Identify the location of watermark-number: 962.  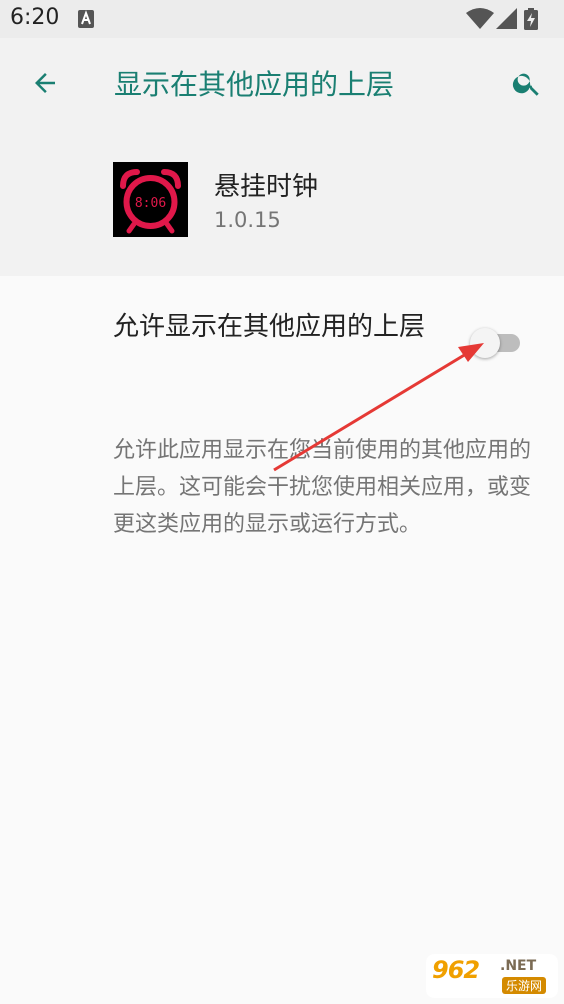
(456, 970).